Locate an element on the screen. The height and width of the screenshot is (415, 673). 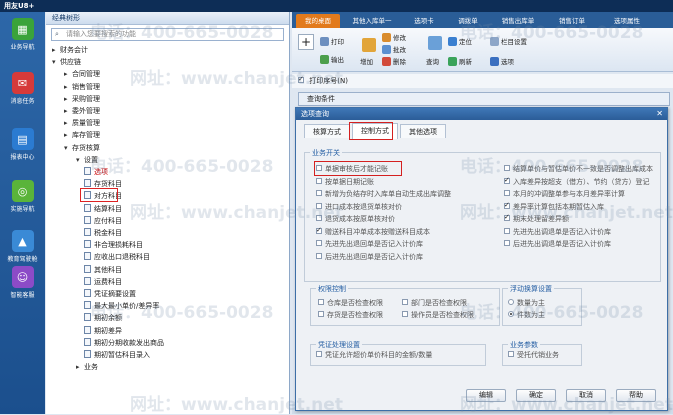
tree-item: 选项 is located at coordinates (96, 172).